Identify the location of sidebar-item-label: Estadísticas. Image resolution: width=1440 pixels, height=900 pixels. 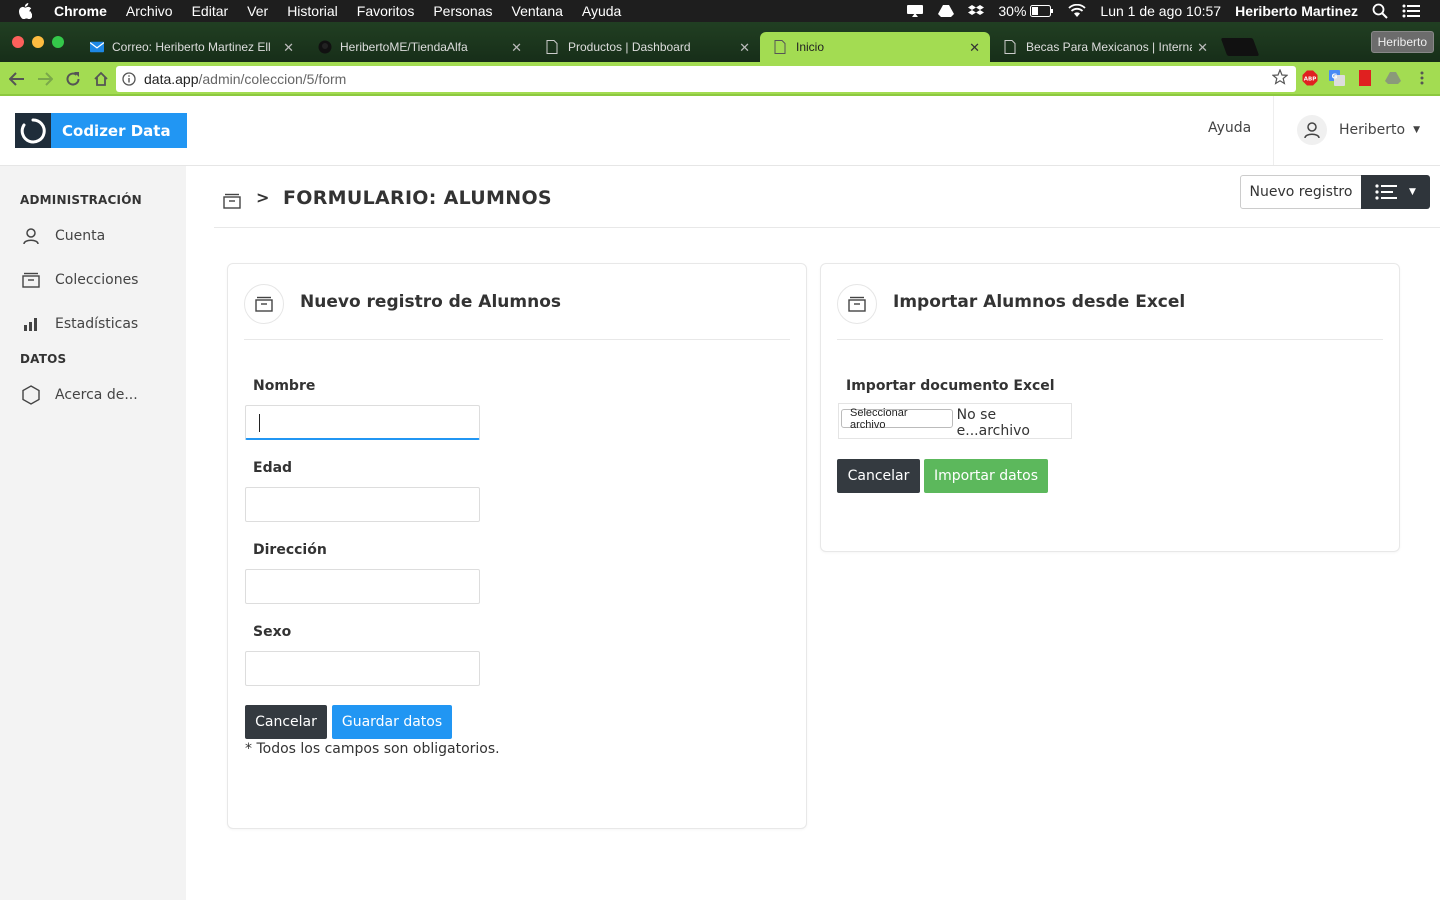
(97, 324).